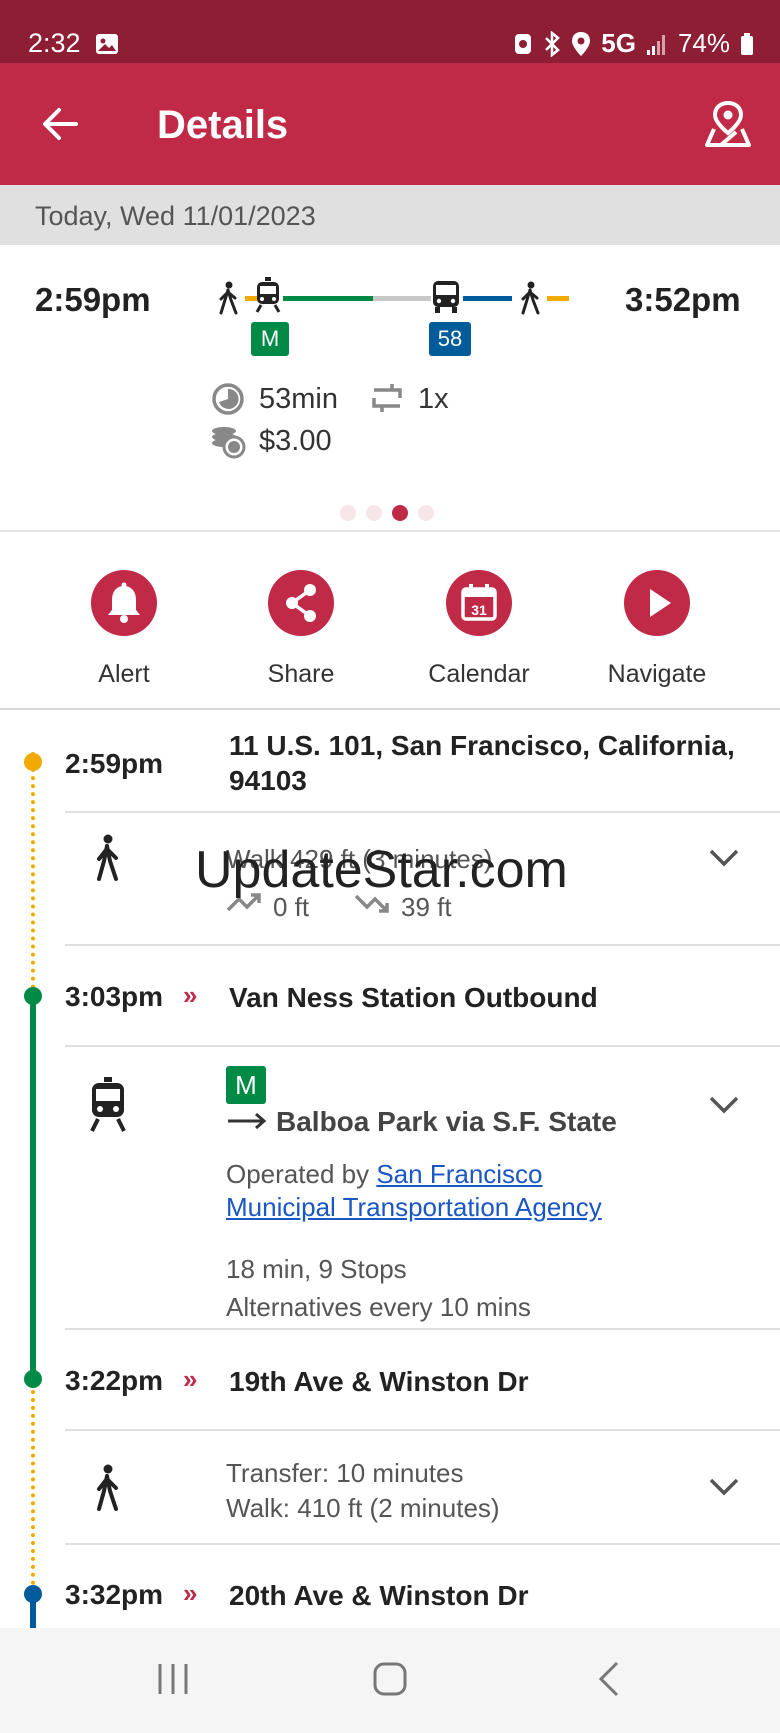 This screenshot has width=780, height=1733. I want to click on trip-fare: $3.00, so click(295, 441).